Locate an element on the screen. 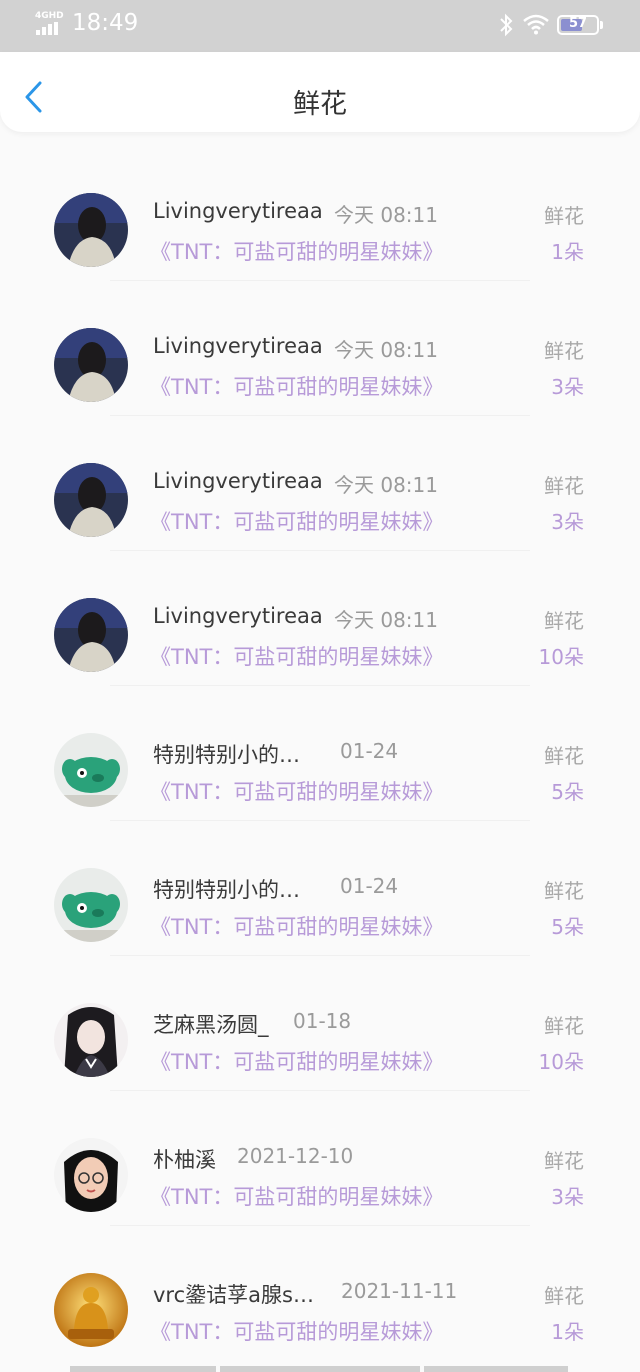 The image size is (640, 1372). list-item: 芝麻黑汤圆_ 01-18 《TNT：可盐可甜的明星妹妹》 鲜花 10朵 is located at coordinates (320, 1023).